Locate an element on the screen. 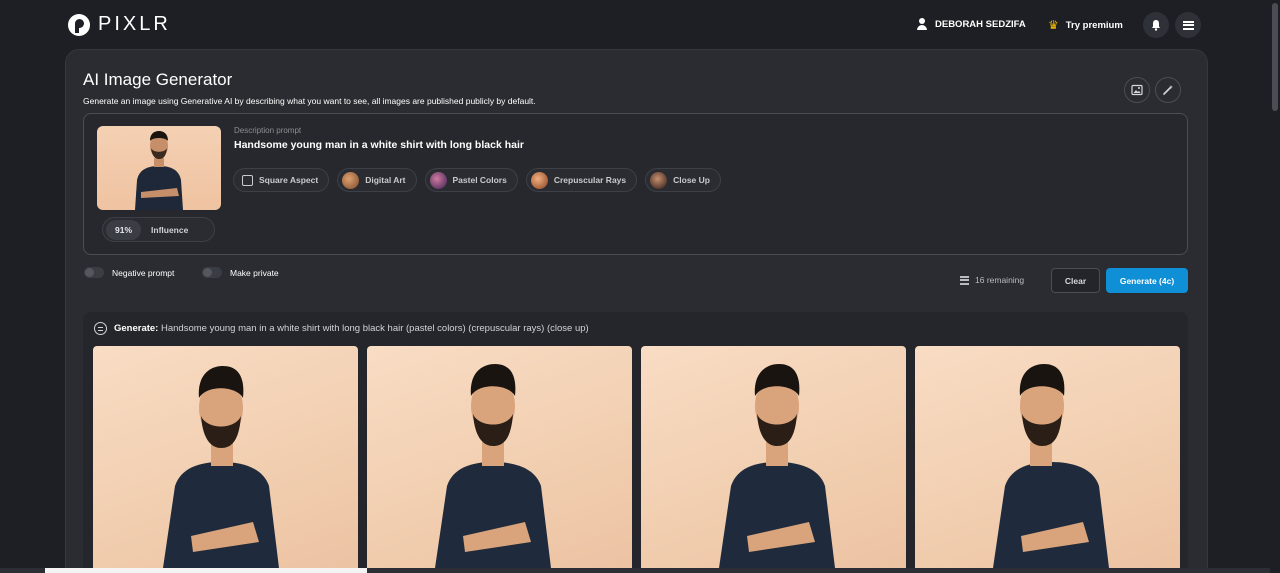 The image size is (1280, 573). chip-square-aspect: Square Aspect is located at coordinates (281, 180).